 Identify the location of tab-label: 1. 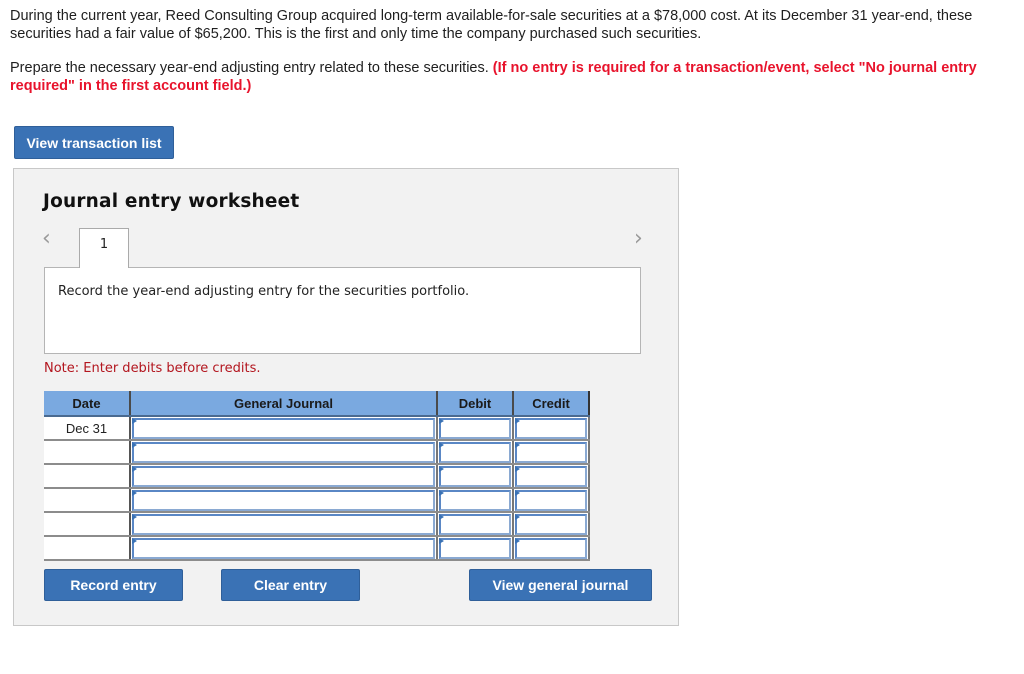
(104, 244).